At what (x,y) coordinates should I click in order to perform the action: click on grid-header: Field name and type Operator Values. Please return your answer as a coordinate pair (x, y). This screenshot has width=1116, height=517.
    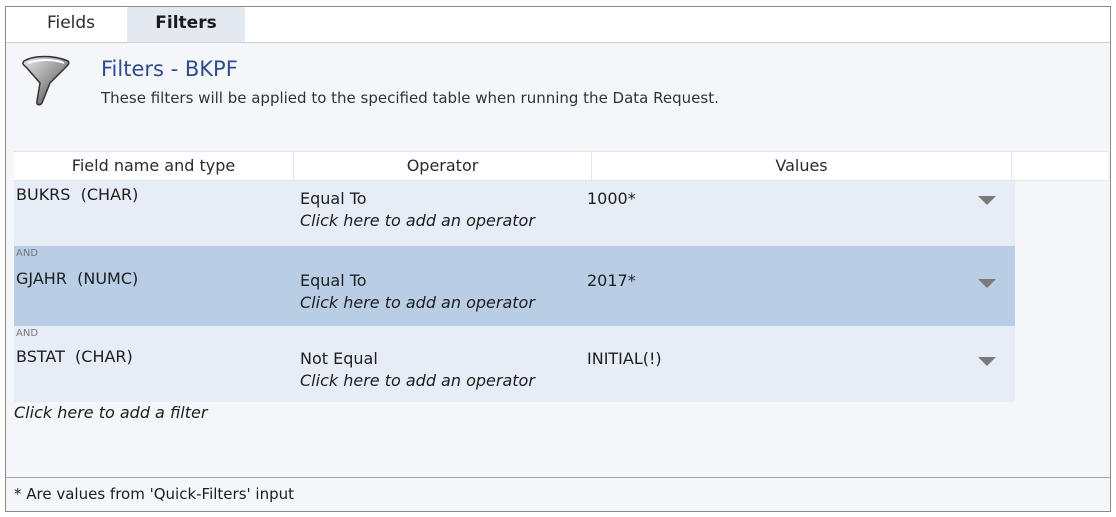
    Looking at the image, I should click on (561, 166).